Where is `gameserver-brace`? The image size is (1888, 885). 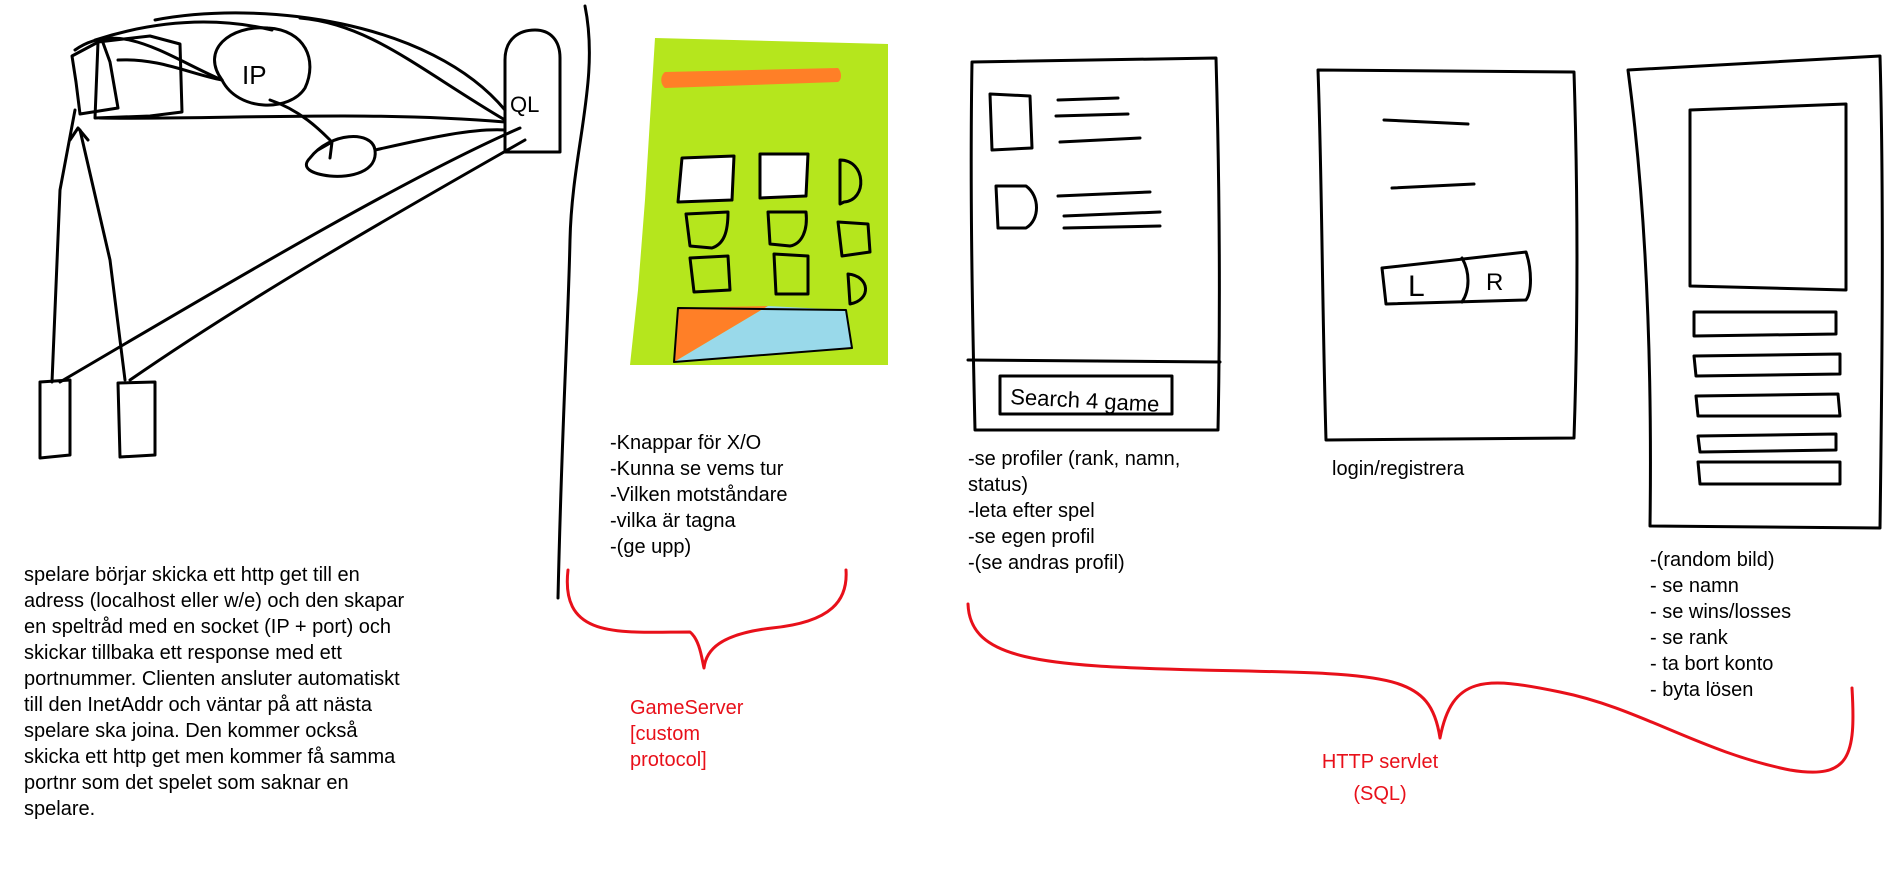
gameserver-brace is located at coordinates (706, 619).